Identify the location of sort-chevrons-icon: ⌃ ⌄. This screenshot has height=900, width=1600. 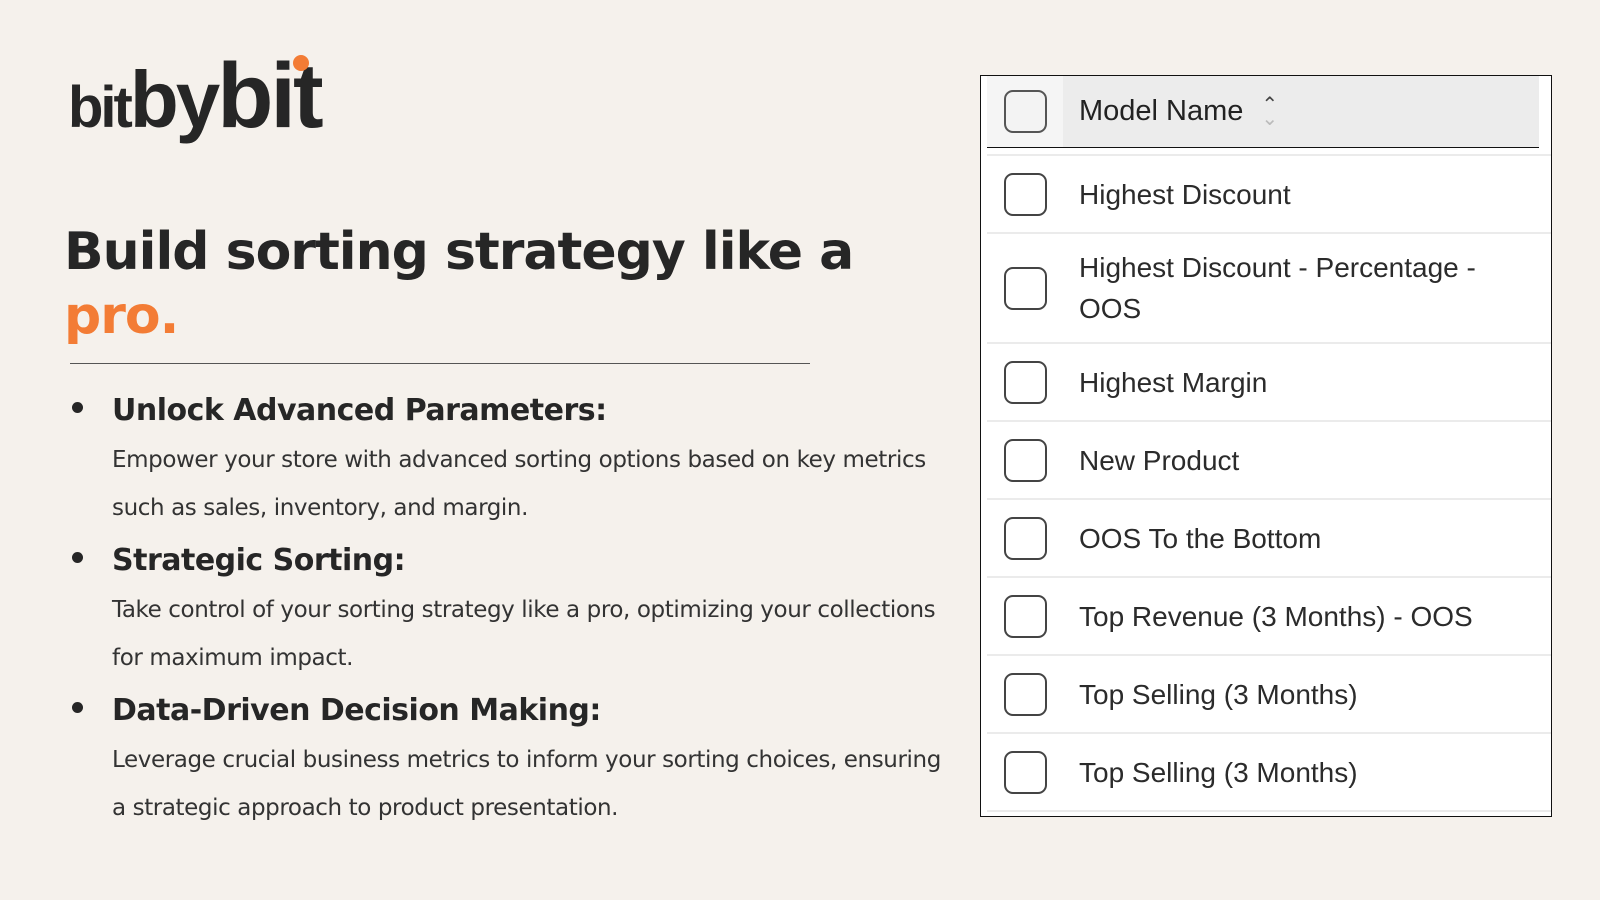
(1269, 112).